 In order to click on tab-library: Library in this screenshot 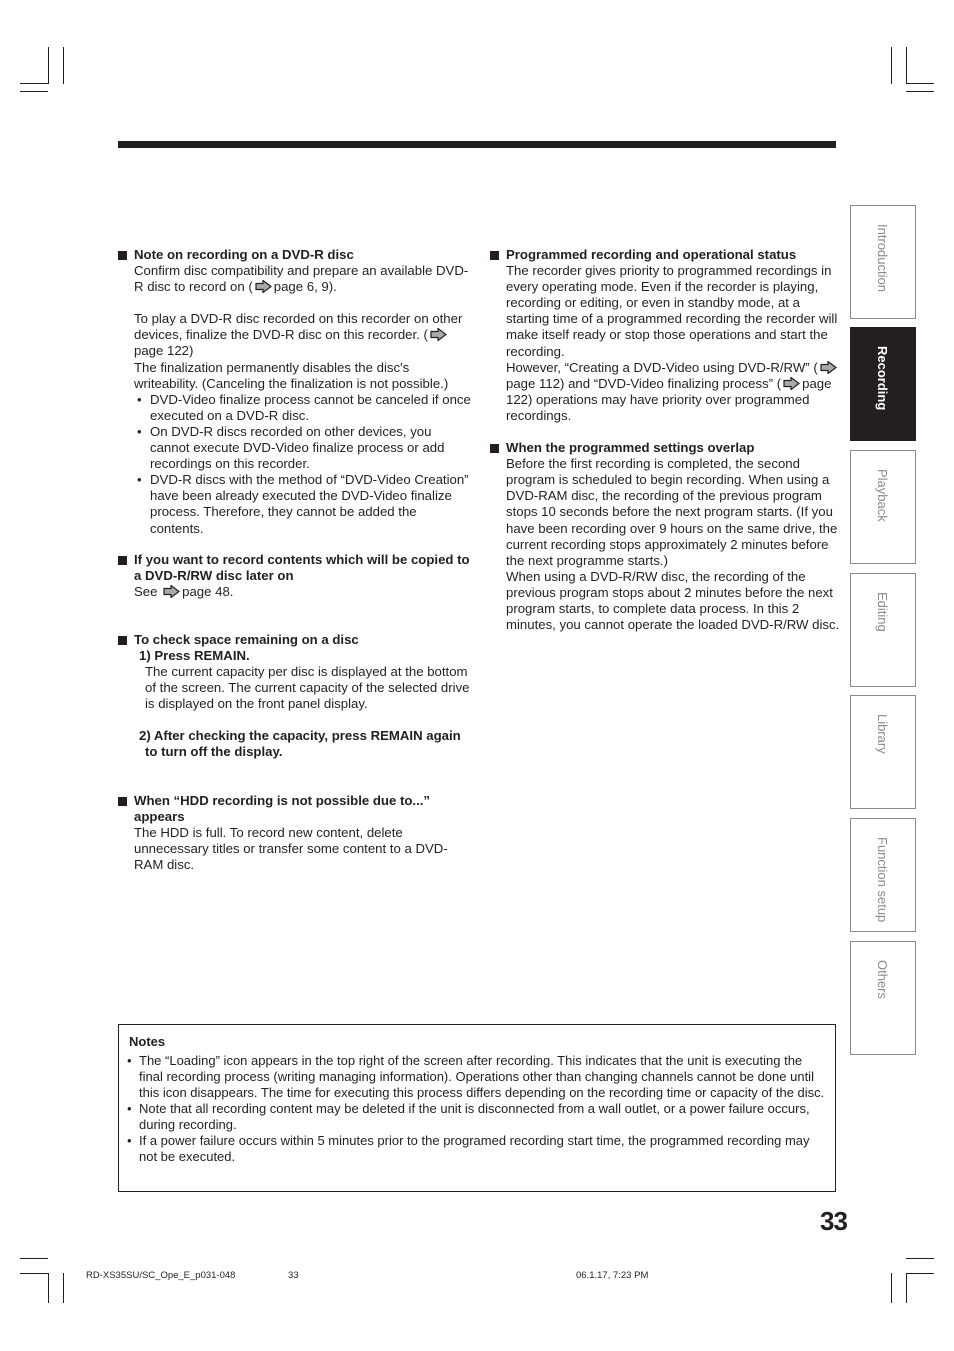, I will do `click(883, 752)`.